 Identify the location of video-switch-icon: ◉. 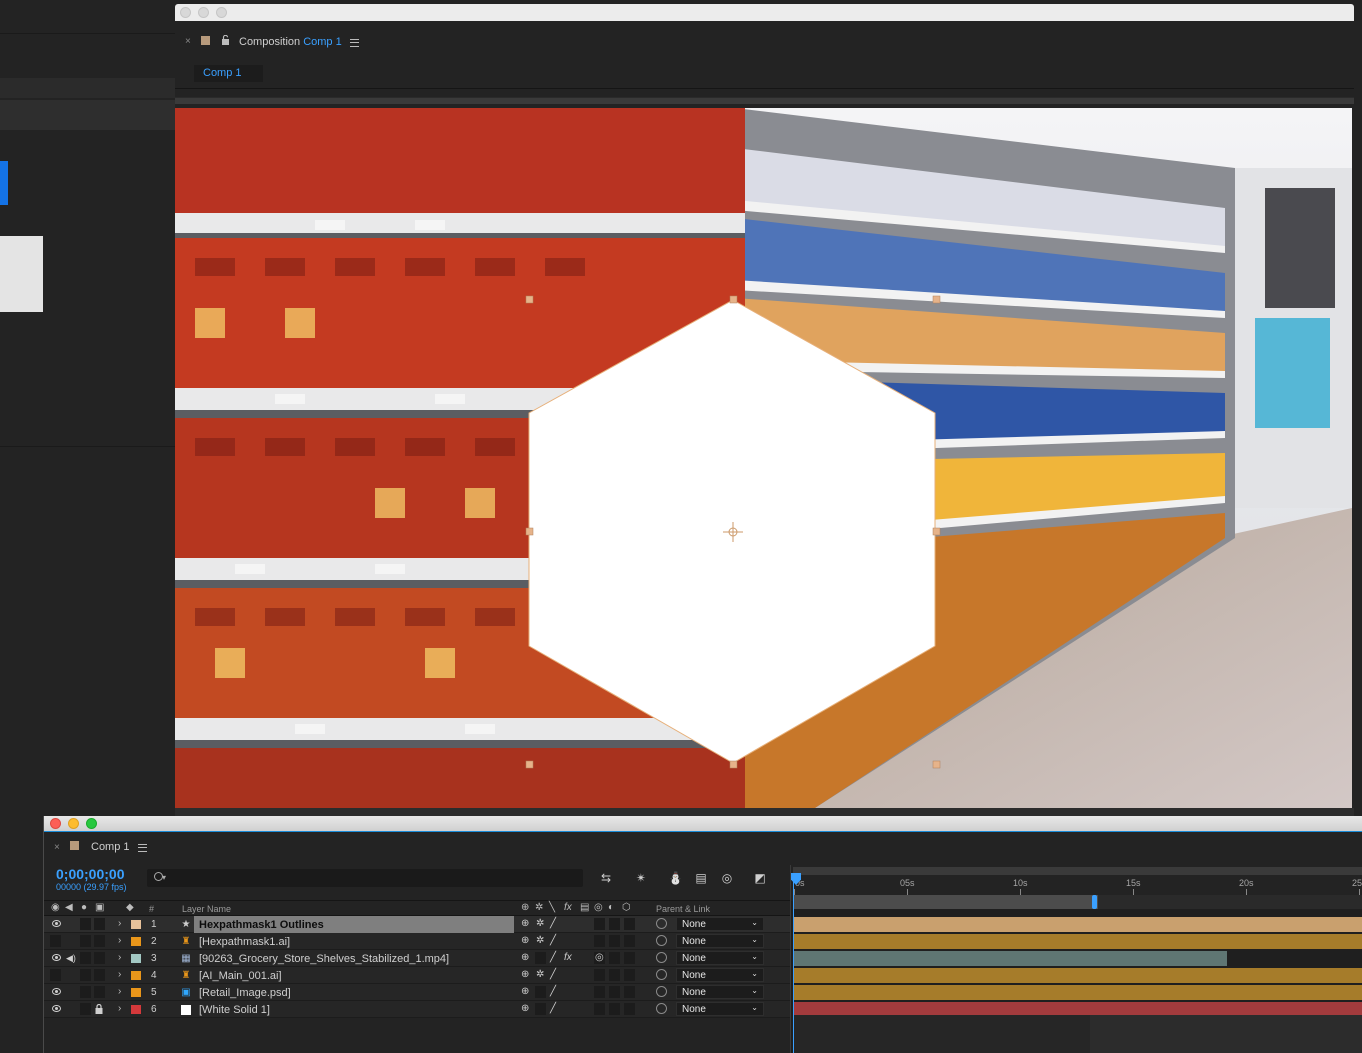
(55, 908).